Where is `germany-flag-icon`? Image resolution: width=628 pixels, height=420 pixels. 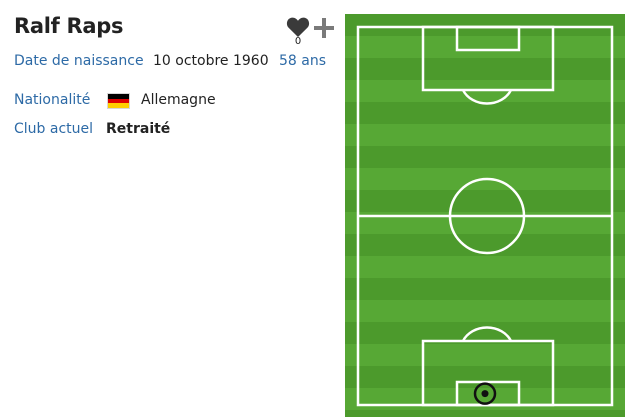
germany-flag-icon is located at coordinates (118, 101).